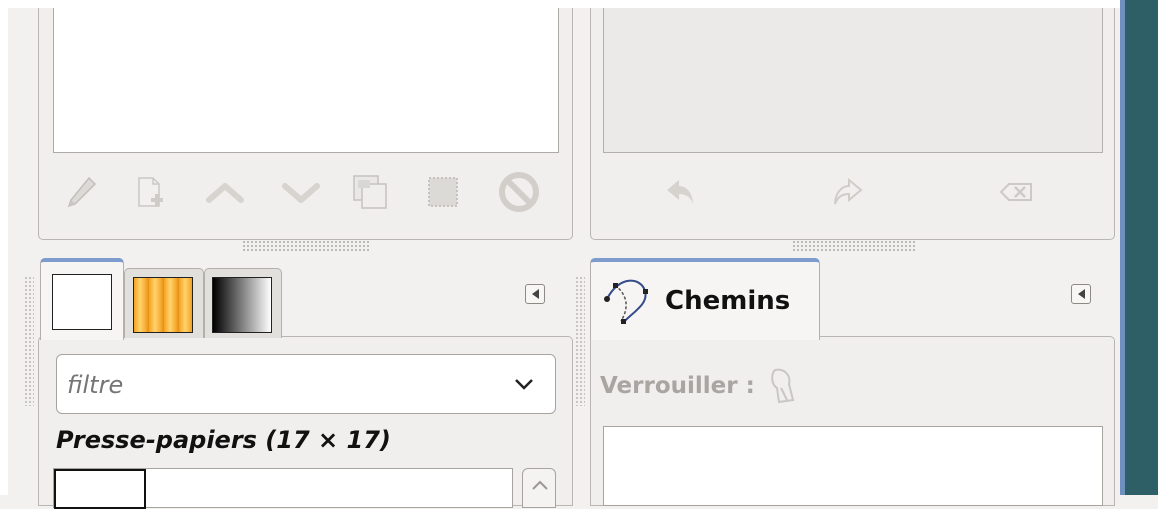  Describe the element at coordinates (853, 76) in the screenshot. I see `undo-history-list` at that location.